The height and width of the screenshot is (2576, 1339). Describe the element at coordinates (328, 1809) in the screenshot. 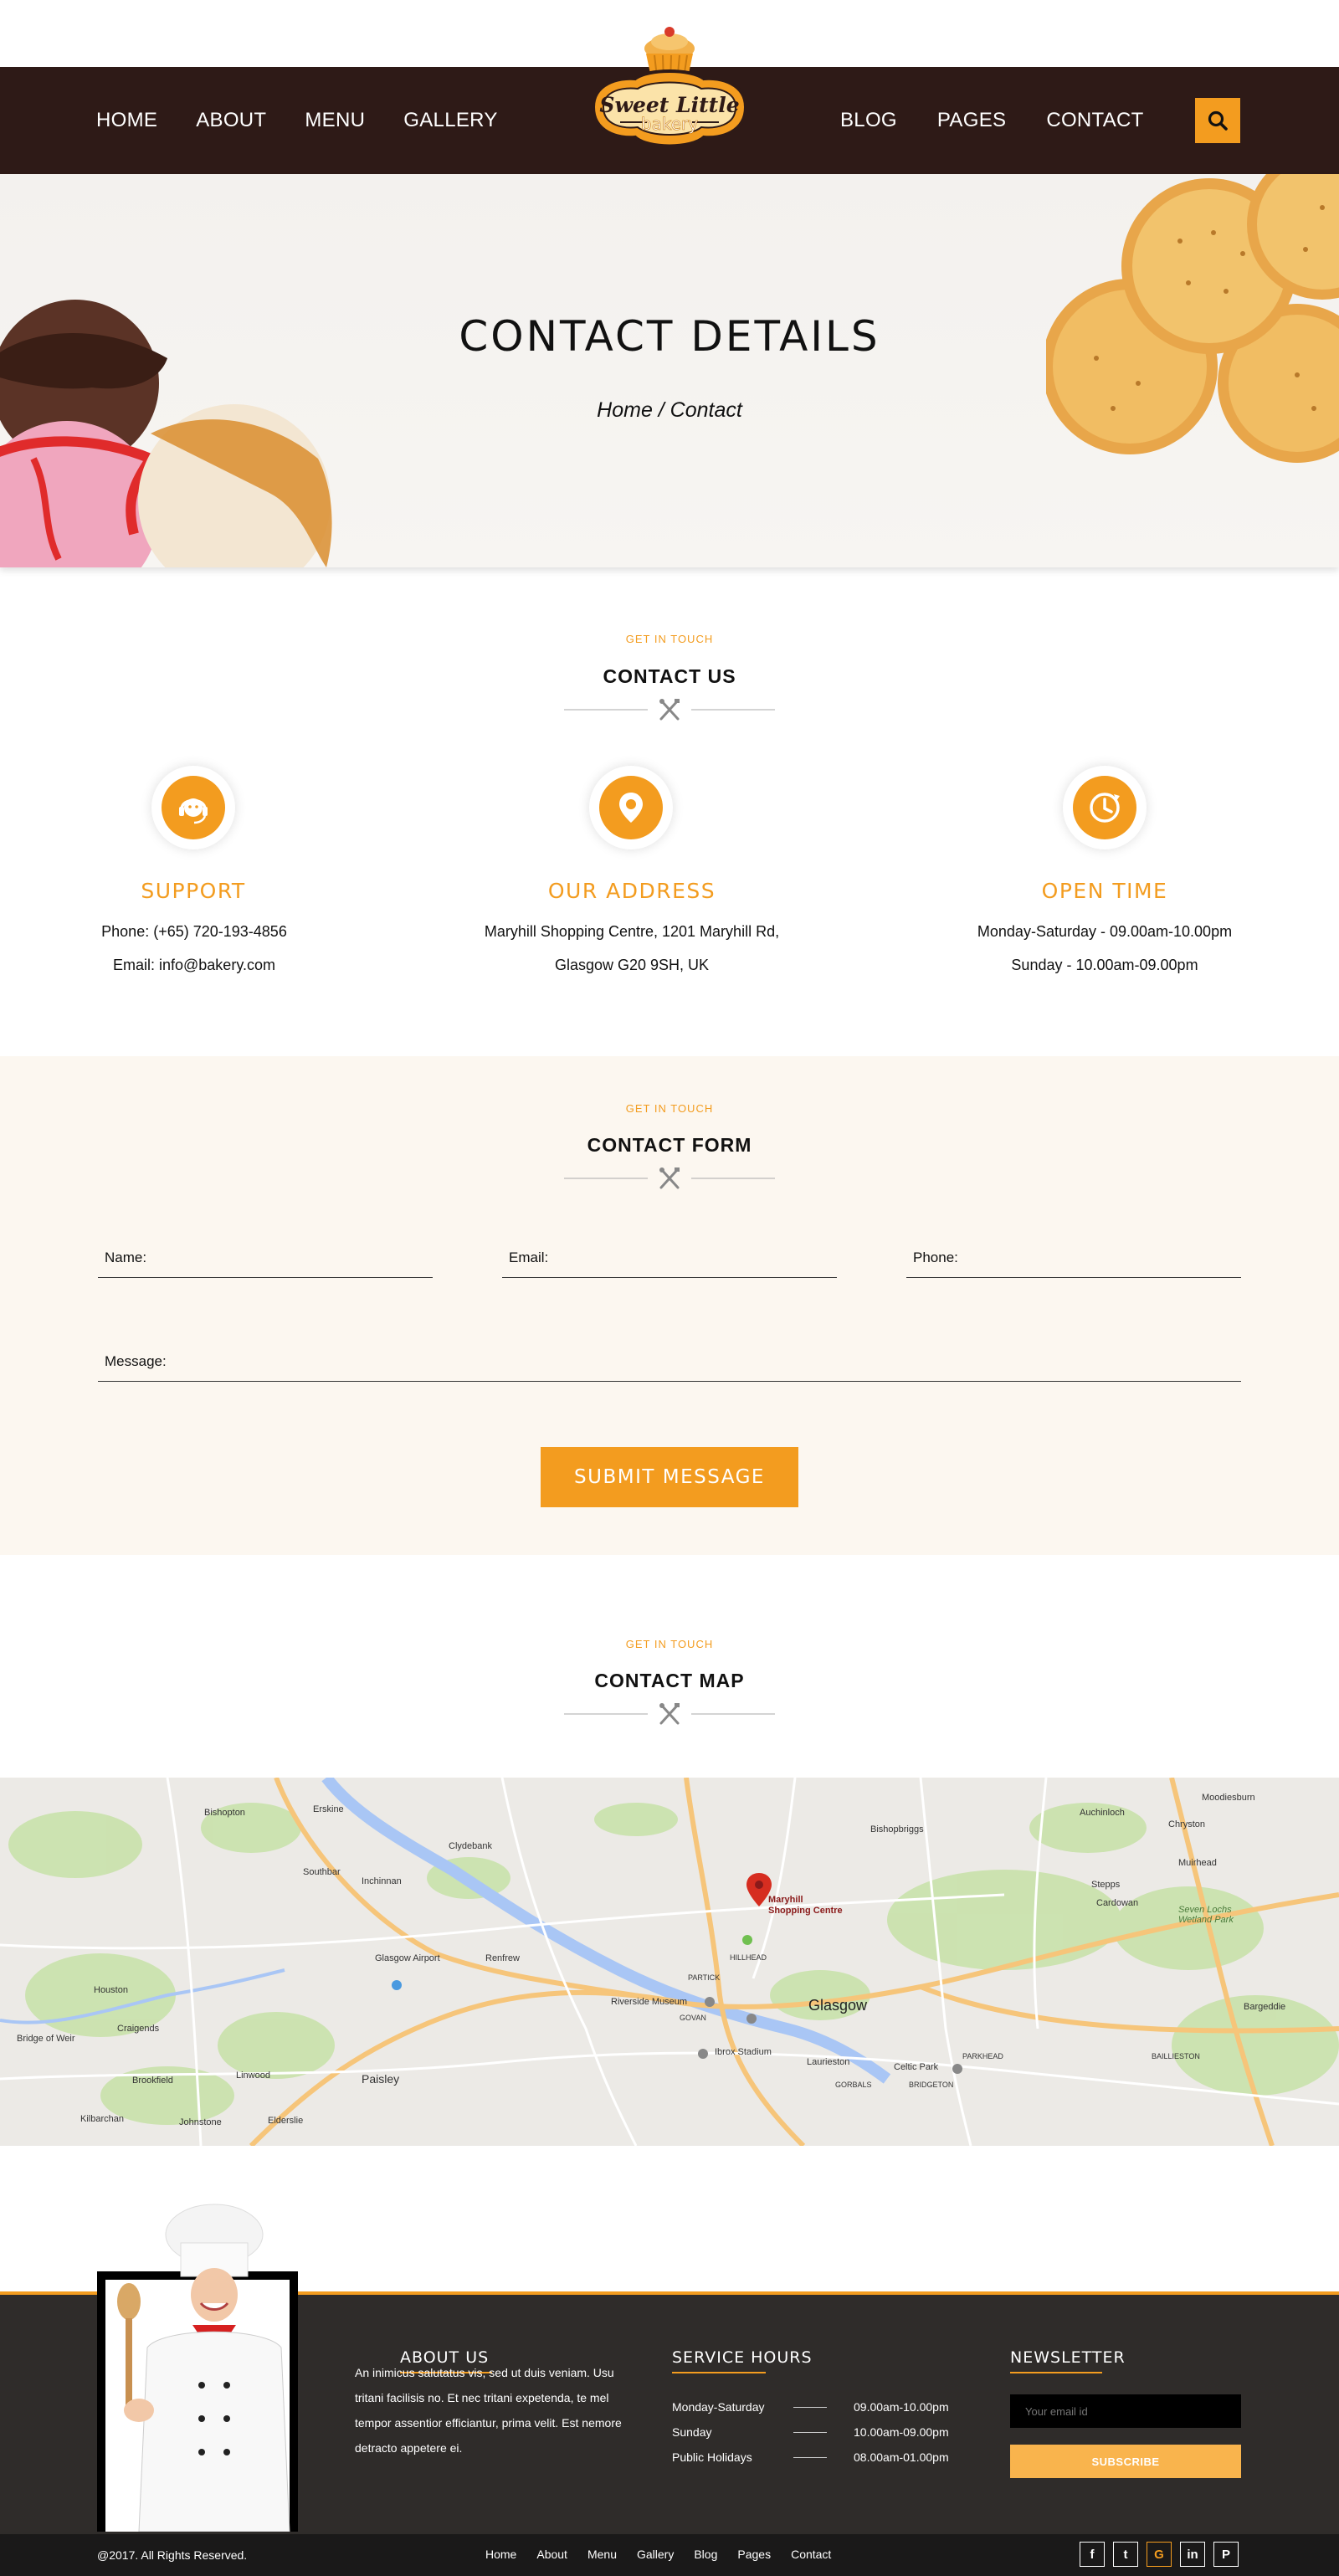

I see `map-label: Erskine` at that location.